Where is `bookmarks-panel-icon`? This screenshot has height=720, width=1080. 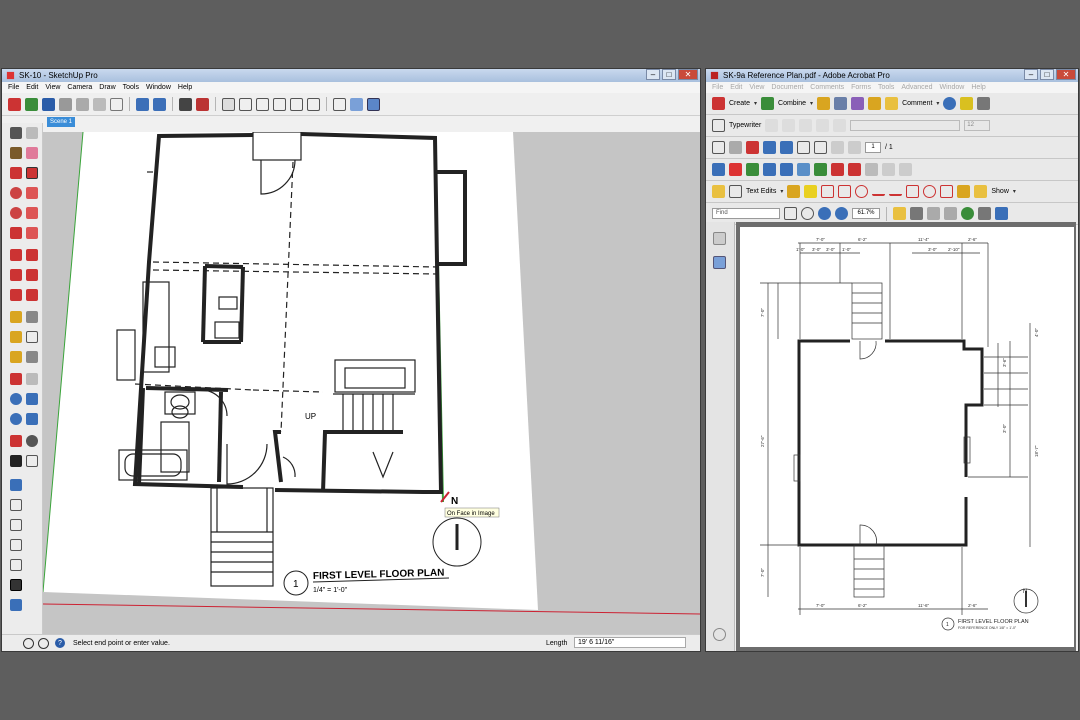 bookmarks-panel-icon is located at coordinates (719, 262).